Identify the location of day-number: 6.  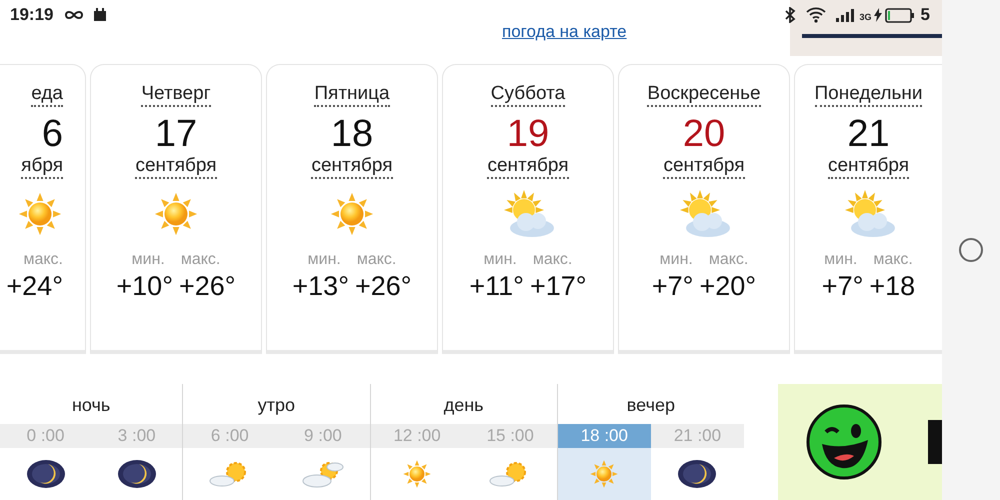
(52, 133).